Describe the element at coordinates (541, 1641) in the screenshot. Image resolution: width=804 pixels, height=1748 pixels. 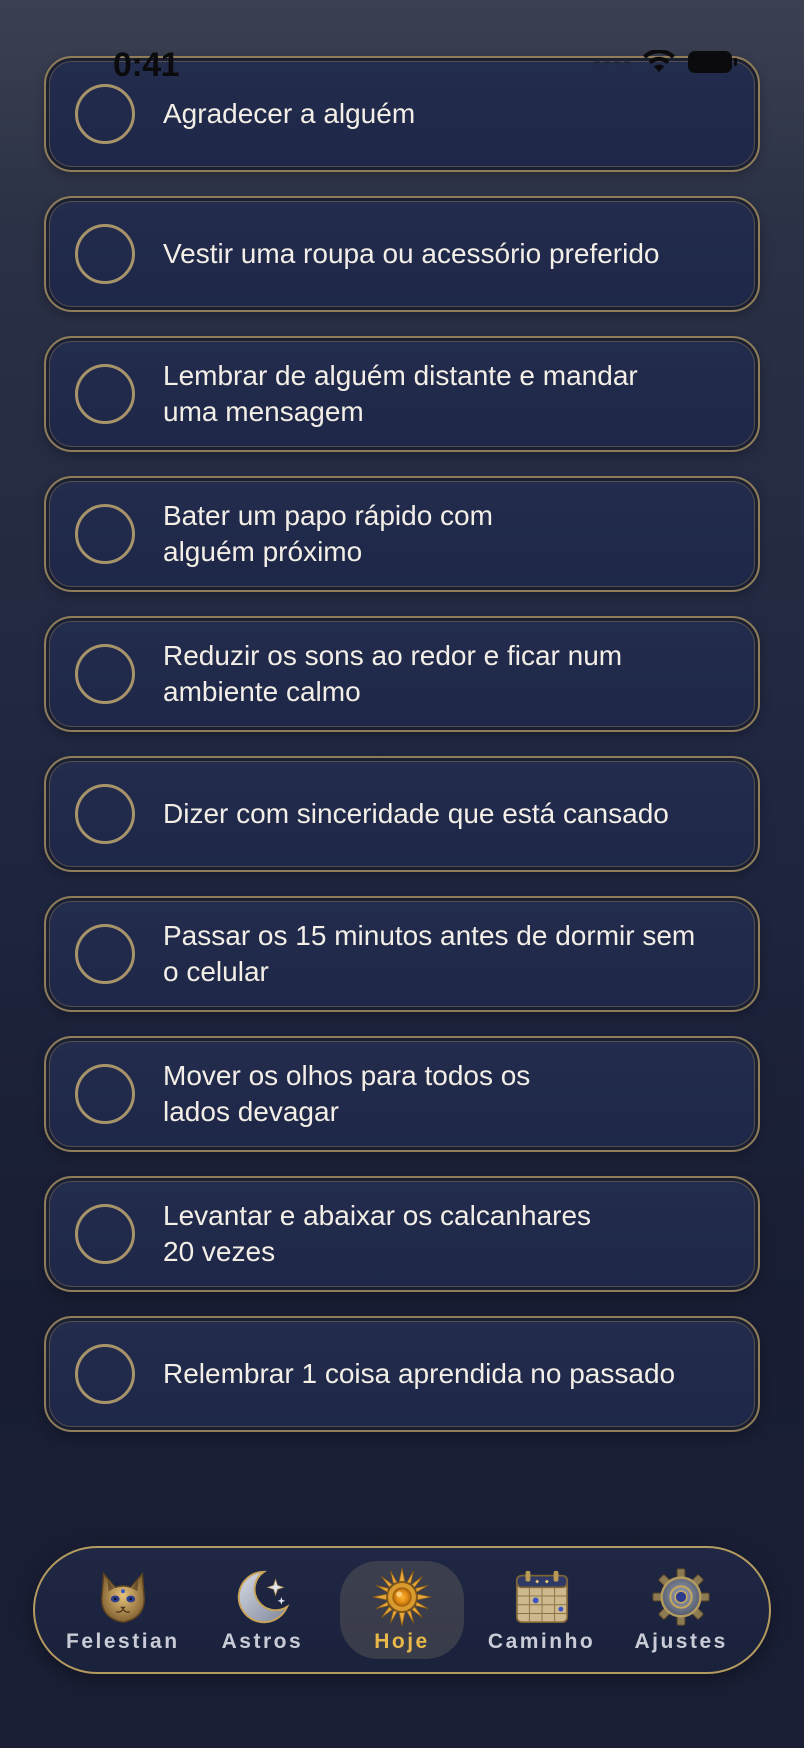
I see `tab-label: Caminho` at that location.